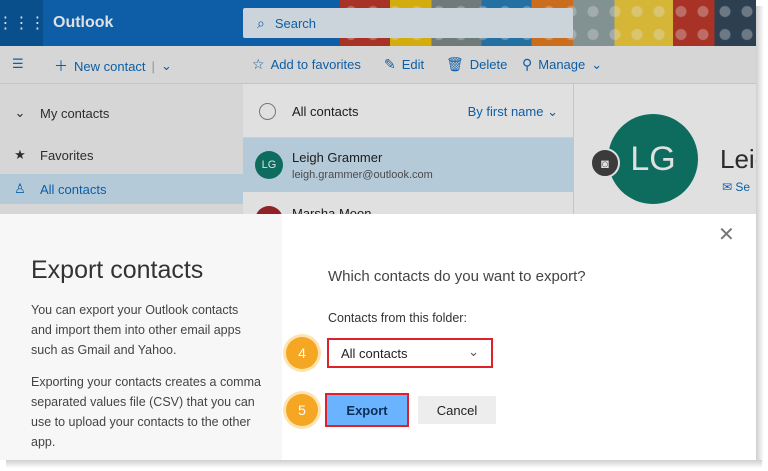  Describe the element at coordinates (397, 318) in the screenshot. I see `folder-label: Contacts from this folder:` at that location.